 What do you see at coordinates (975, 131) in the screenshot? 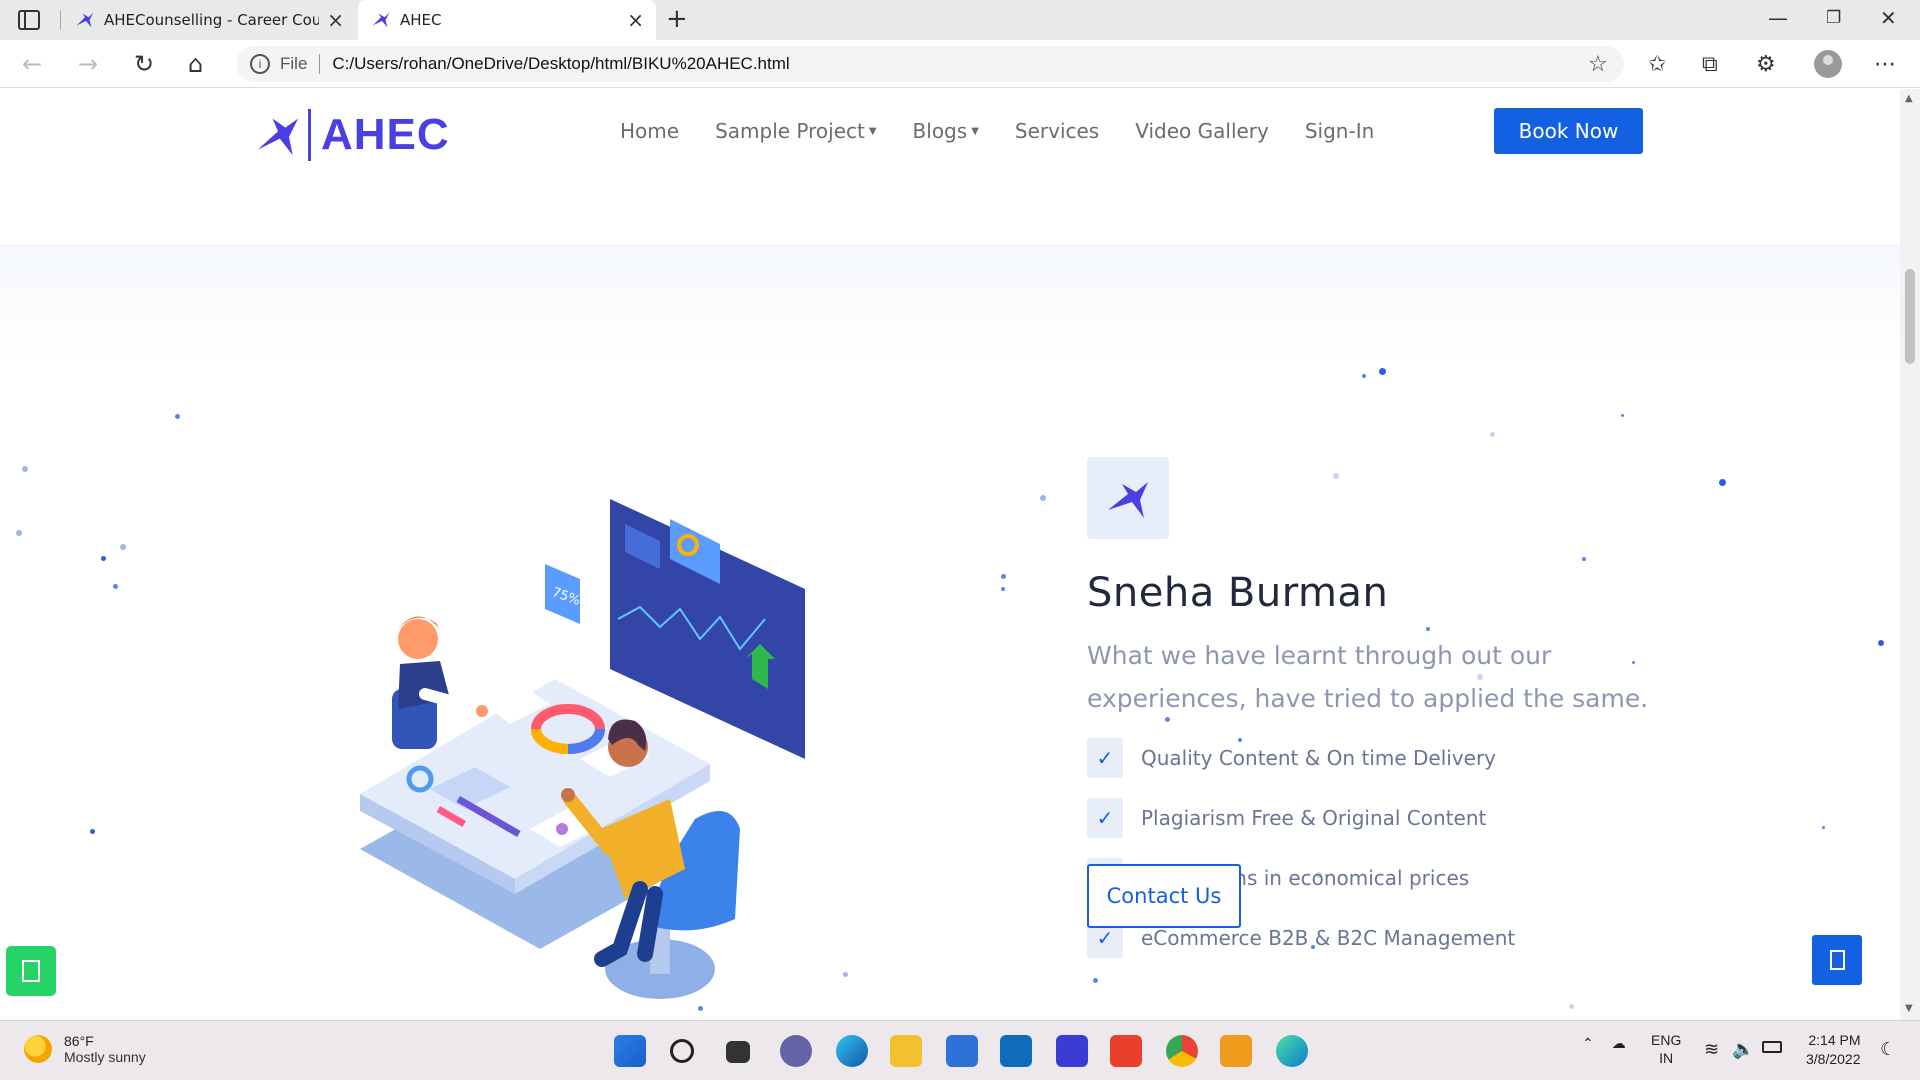
I see `caret-down-icon: ▼` at bounding box center [975, 131].